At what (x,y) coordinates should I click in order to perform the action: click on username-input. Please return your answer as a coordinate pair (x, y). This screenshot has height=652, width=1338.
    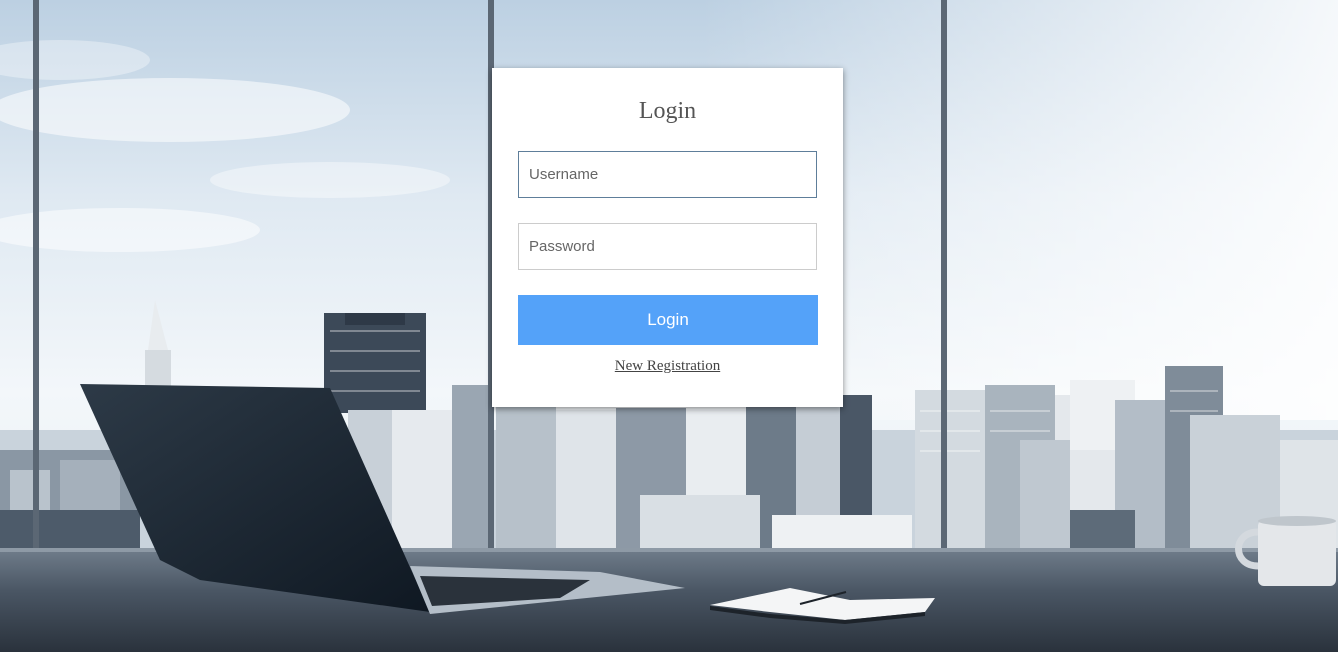
    Looking at the image, I should click on (667, 174).